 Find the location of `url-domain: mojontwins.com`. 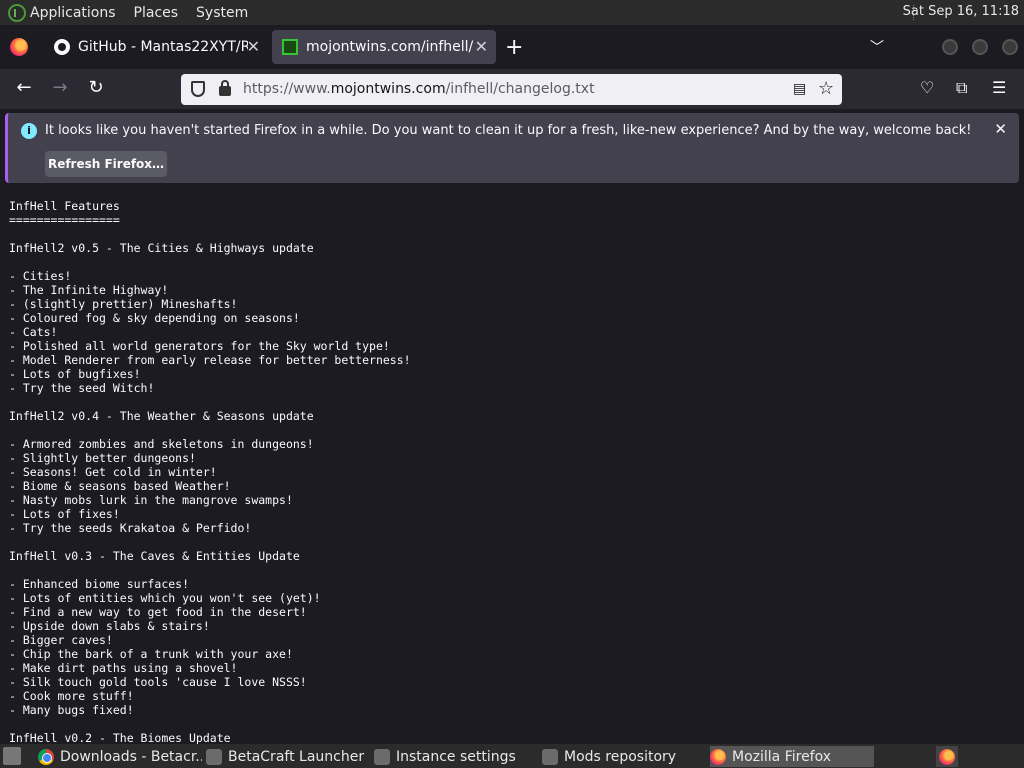

url-domain: mojontwins.com is located at coordinates (388, 89).